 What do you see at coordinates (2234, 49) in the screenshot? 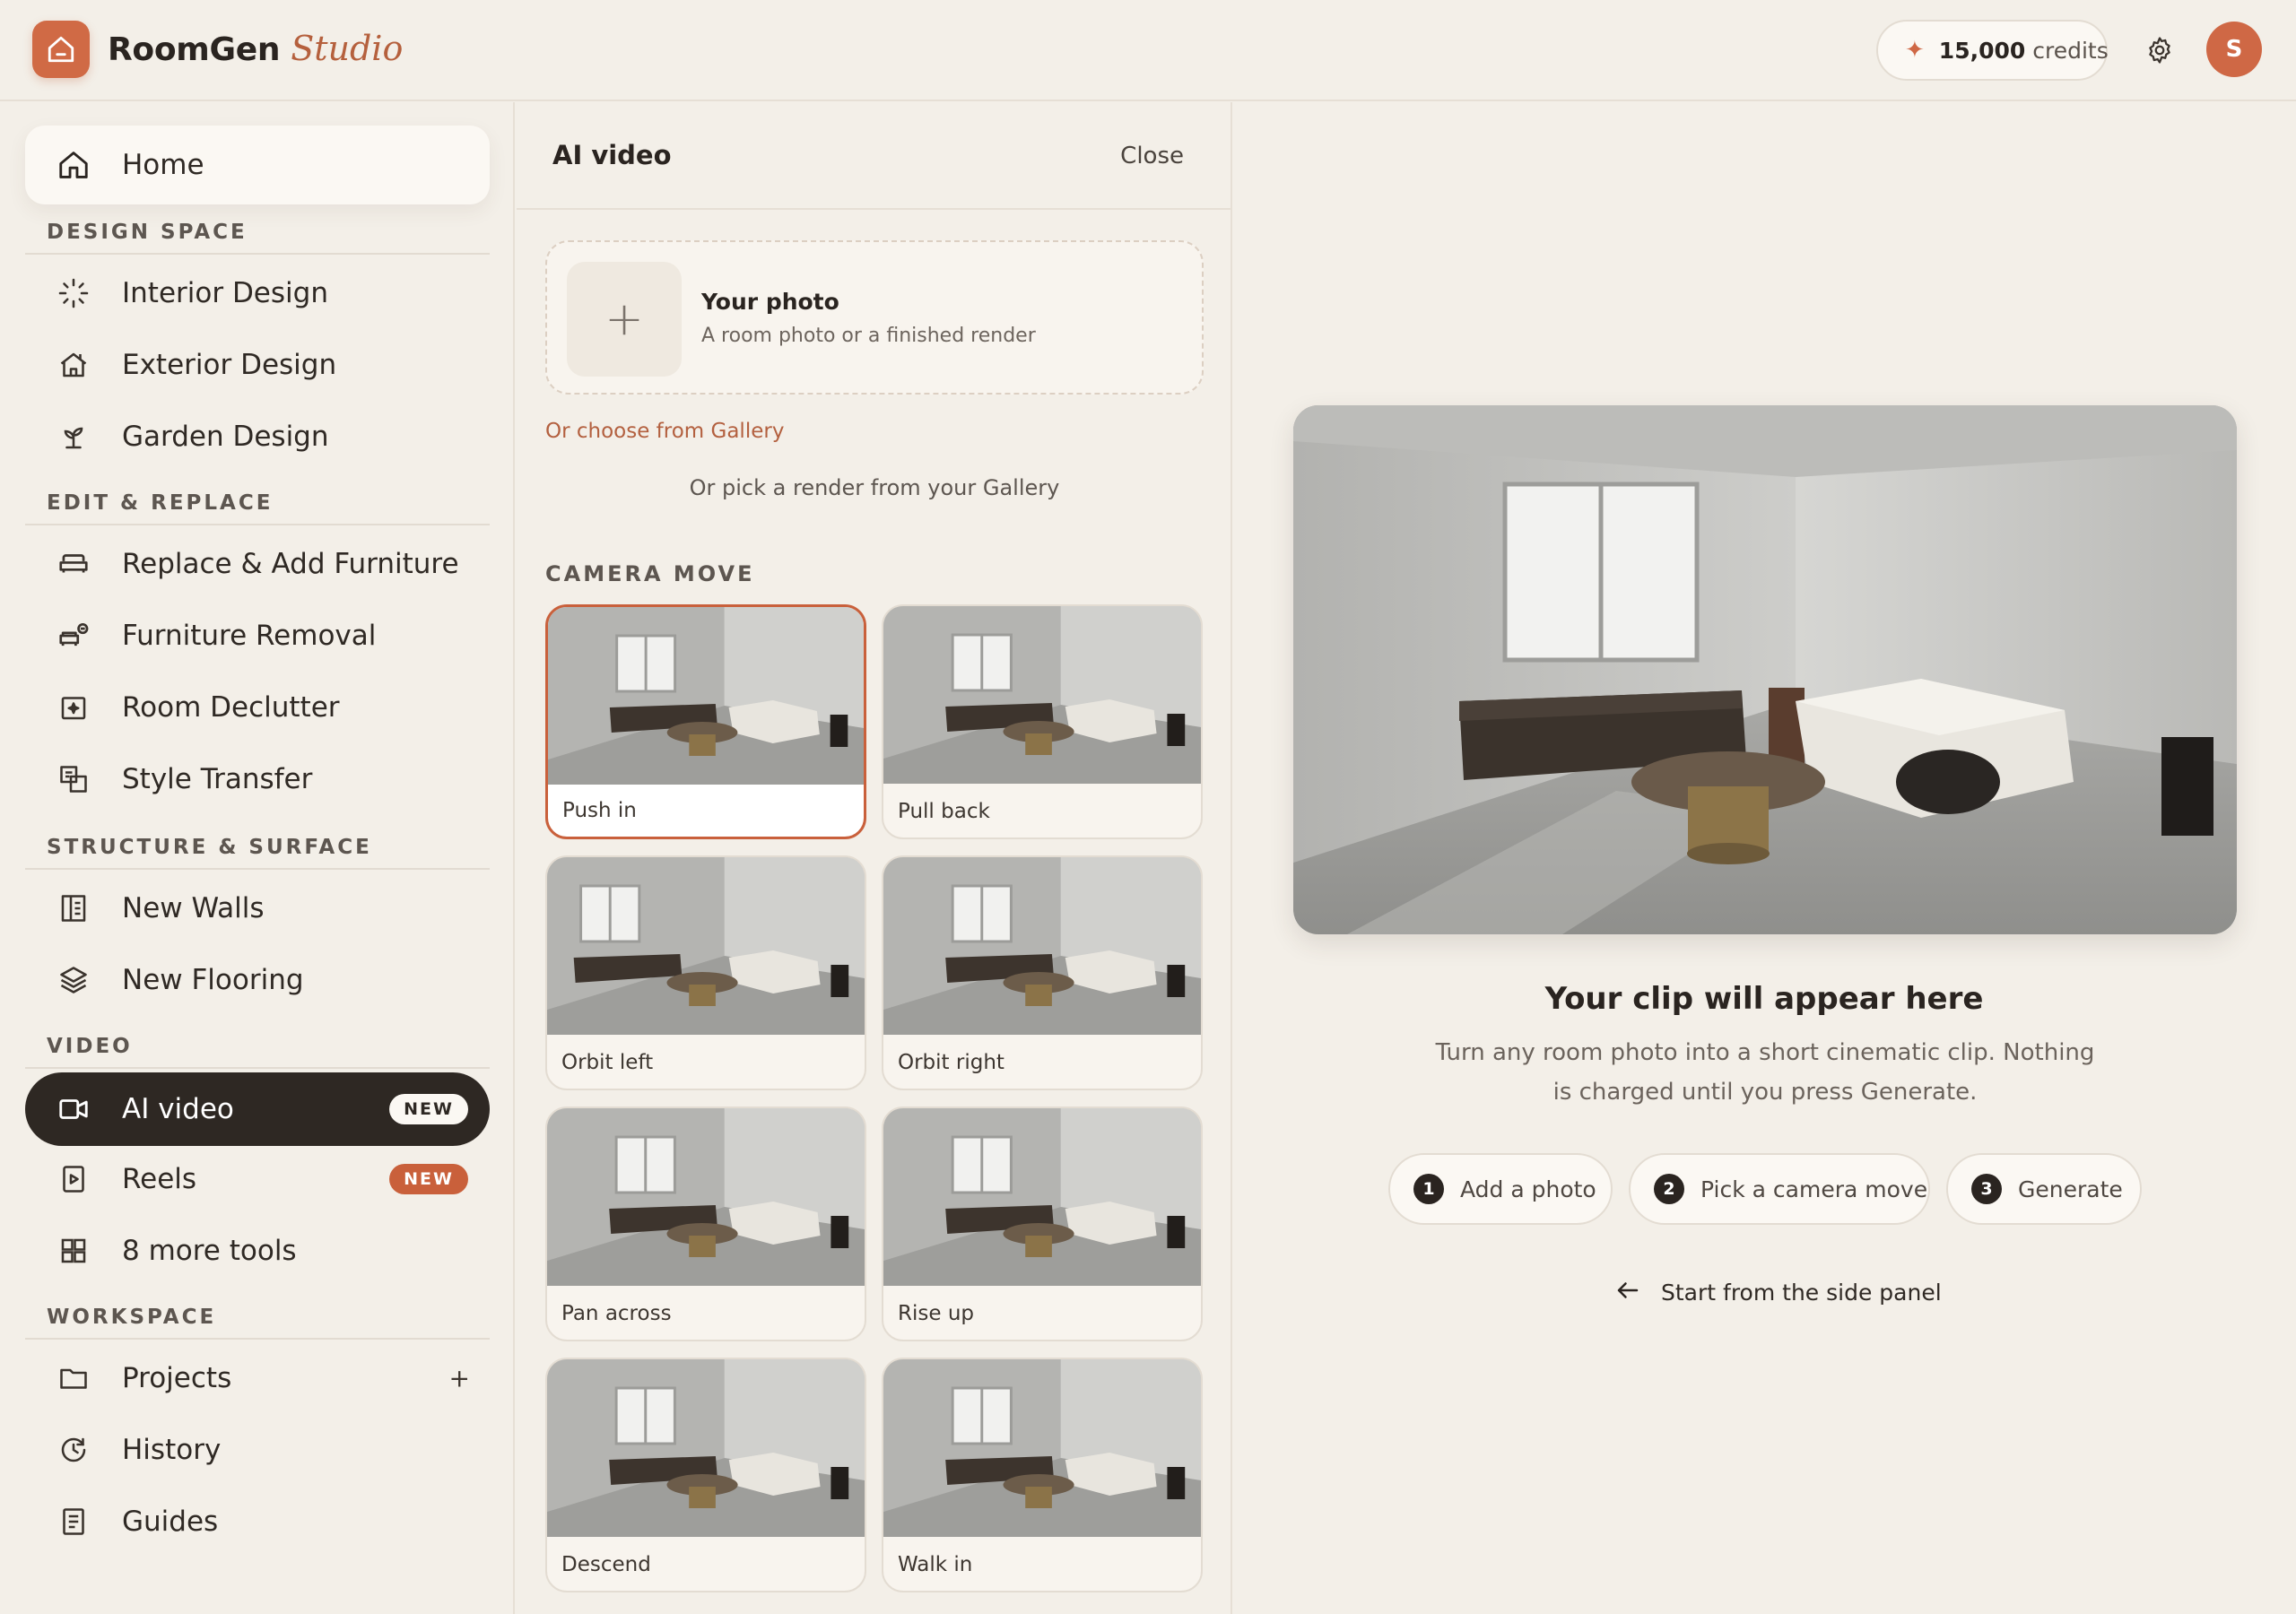
I see `avatar: S` at bounding box center [2234, 49].